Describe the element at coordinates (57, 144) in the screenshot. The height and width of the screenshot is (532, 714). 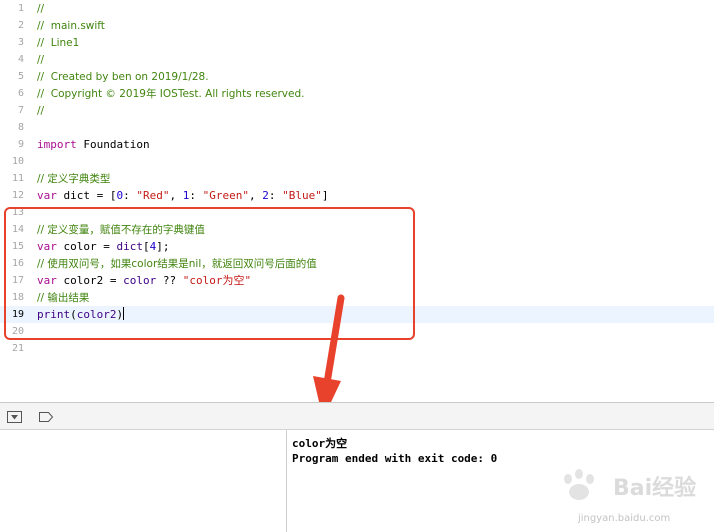
I see `code-token-keyword: import` at that location.